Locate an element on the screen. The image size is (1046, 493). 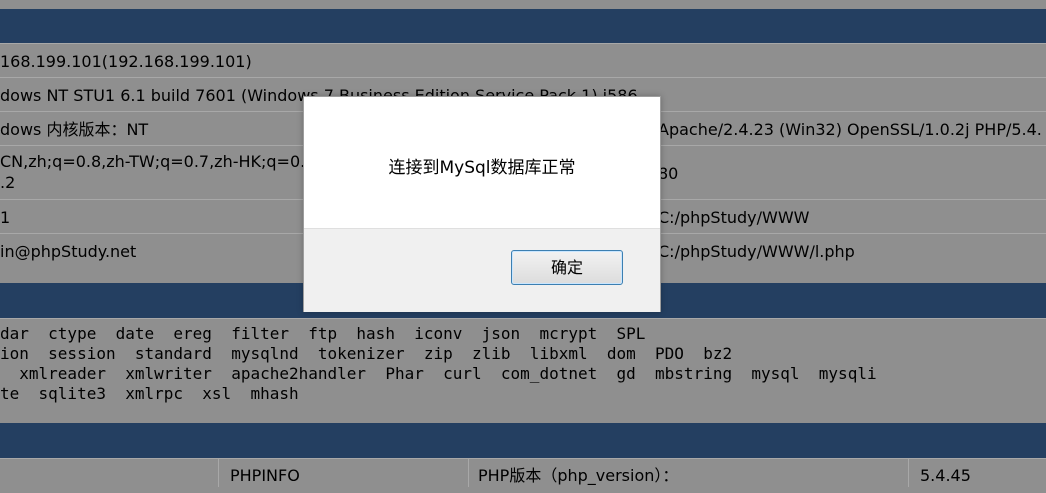
alert-dialog: 连接到MySql数据库正常 确定 is located at coordinates (482, 204).